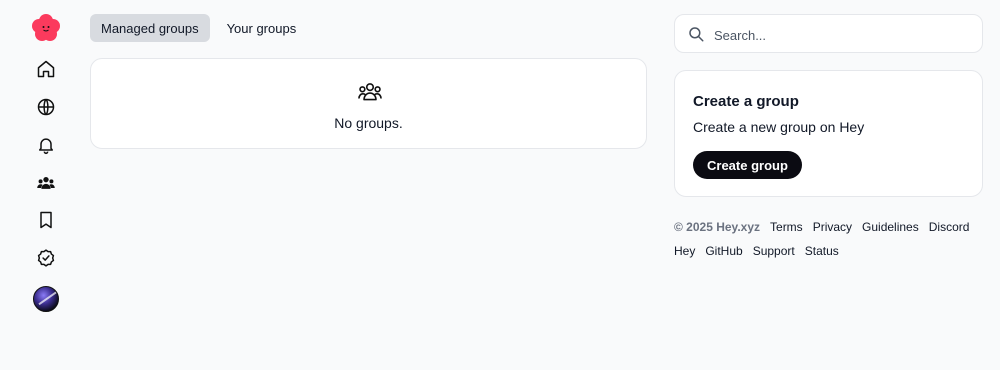 The image size is (1000, 370). I want to click on footer-link-status: Status, so click(822, 251).